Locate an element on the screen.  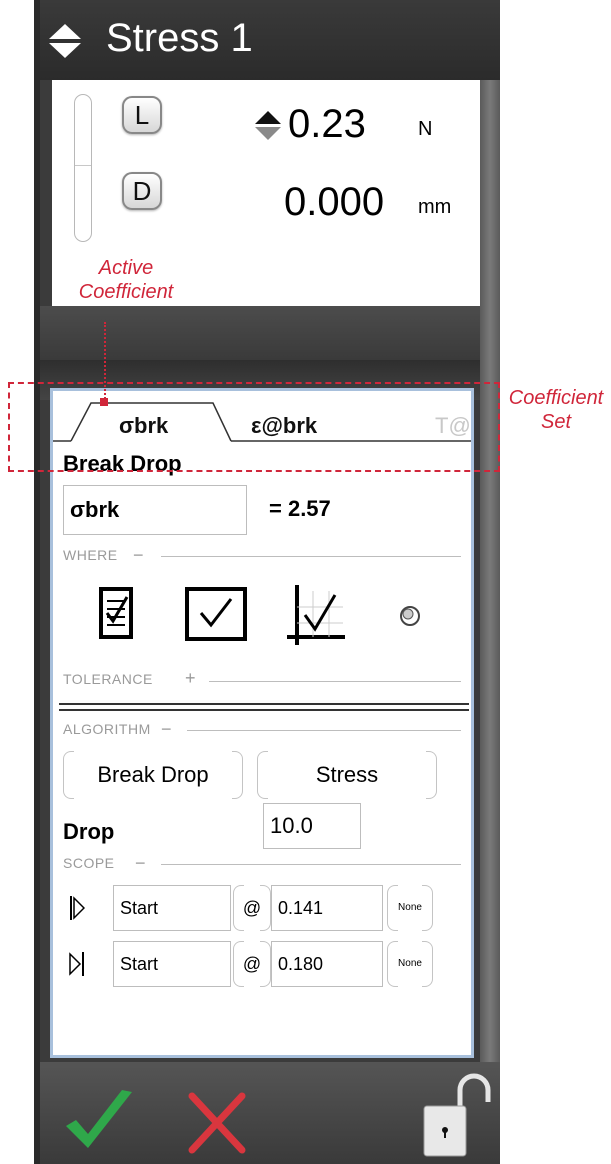
where-label: WHERE is located at coordinates (90, 555).